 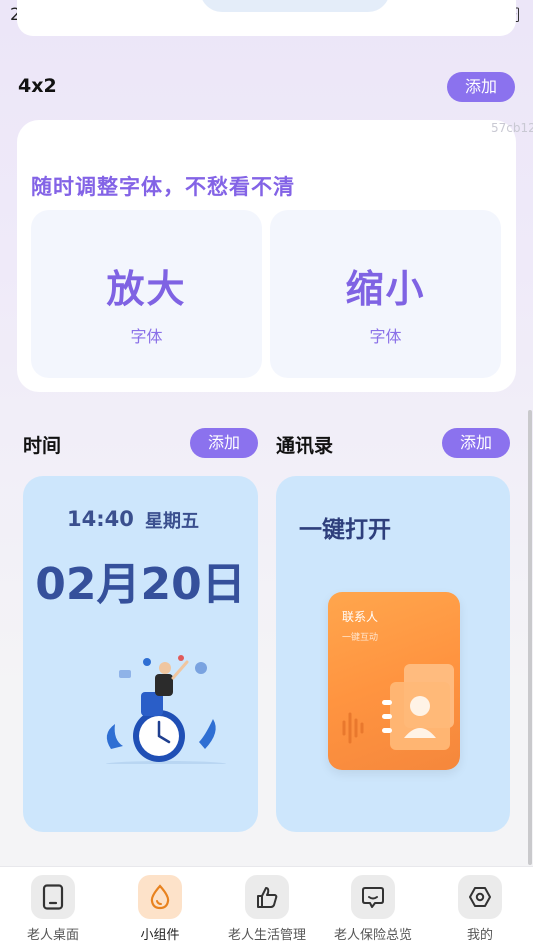 I want to click on contact-card-title: 联系人, so click(x=360, y=617).